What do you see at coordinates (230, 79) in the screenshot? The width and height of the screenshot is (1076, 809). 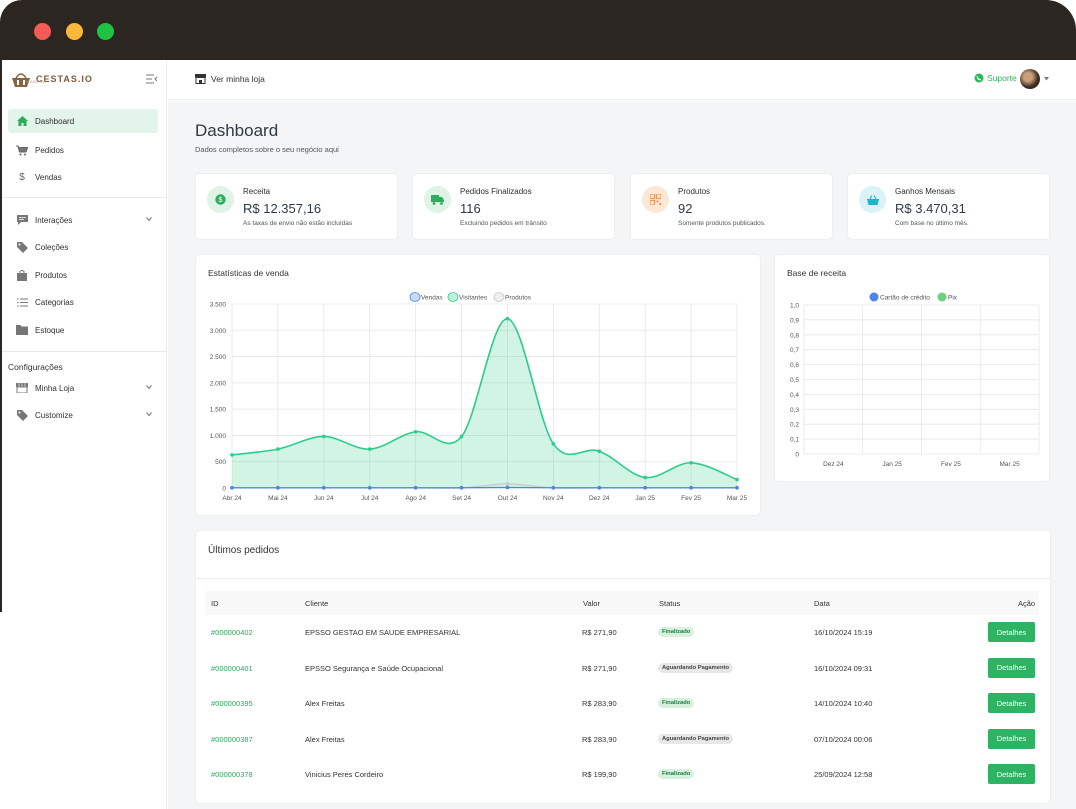 I see `view-store-link: Ver minha loja` at bounding box center [230, 79].